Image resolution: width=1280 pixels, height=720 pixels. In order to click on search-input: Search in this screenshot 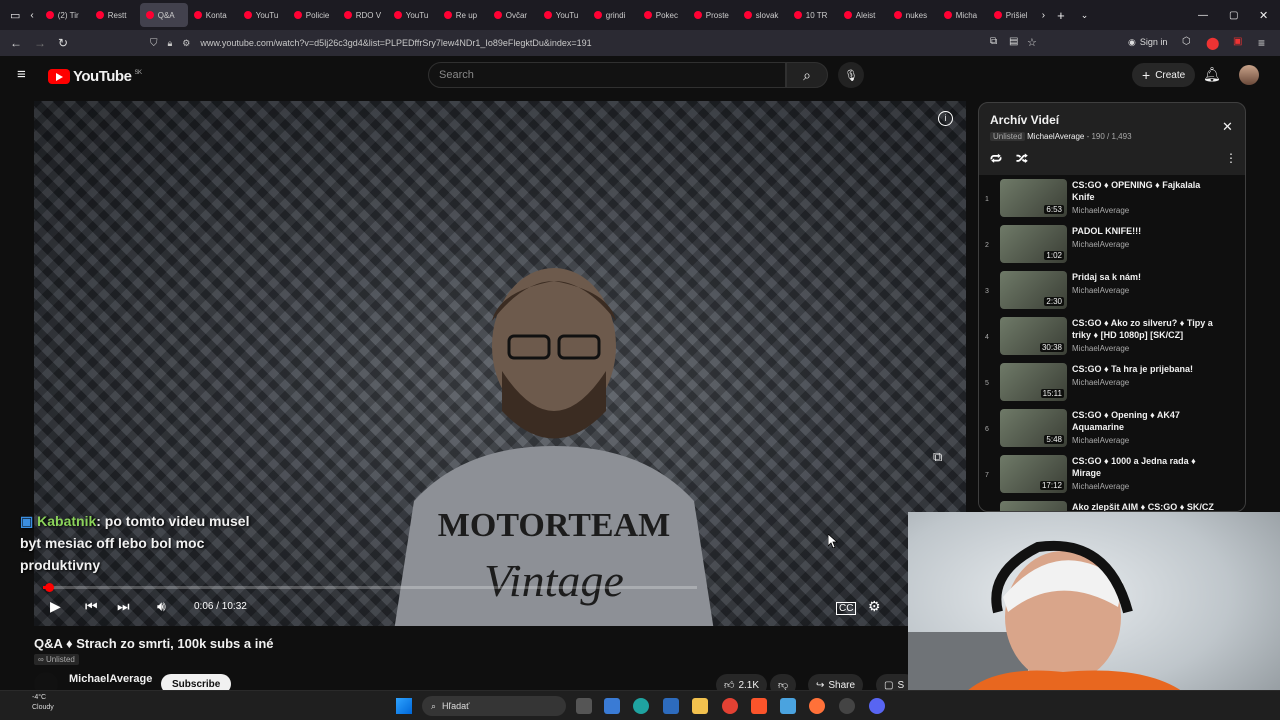, I will do `click(607, 75)`.